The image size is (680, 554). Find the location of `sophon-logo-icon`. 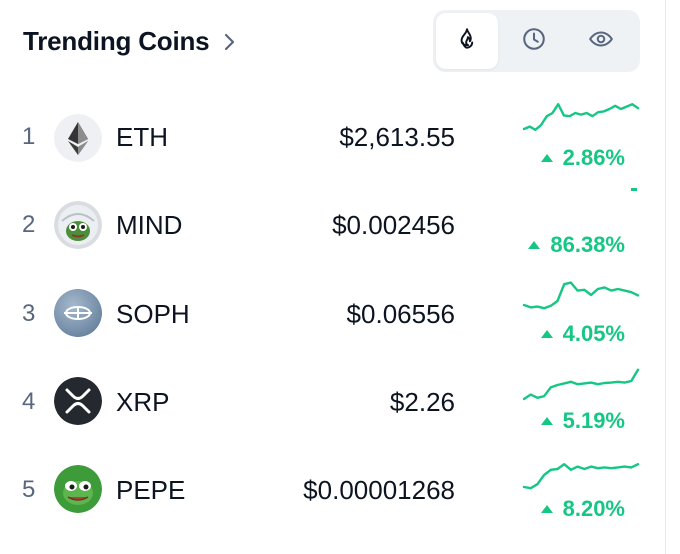

sophon-logo-icon is located at coordinates (78, 313).